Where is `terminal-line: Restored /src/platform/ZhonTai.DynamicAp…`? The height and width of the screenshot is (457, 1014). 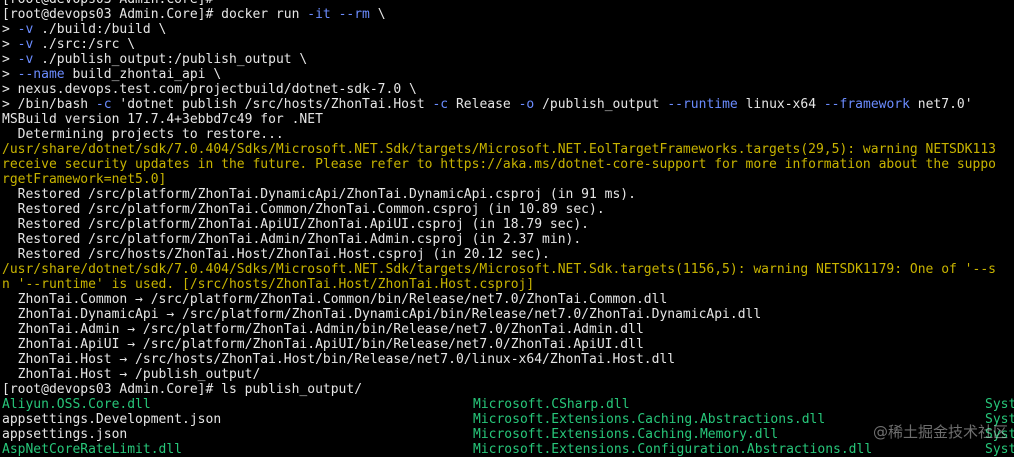 terminal-line: Restored /src/platform/ZhonTai.DynamicAp… is located at coordinates (508, 194).